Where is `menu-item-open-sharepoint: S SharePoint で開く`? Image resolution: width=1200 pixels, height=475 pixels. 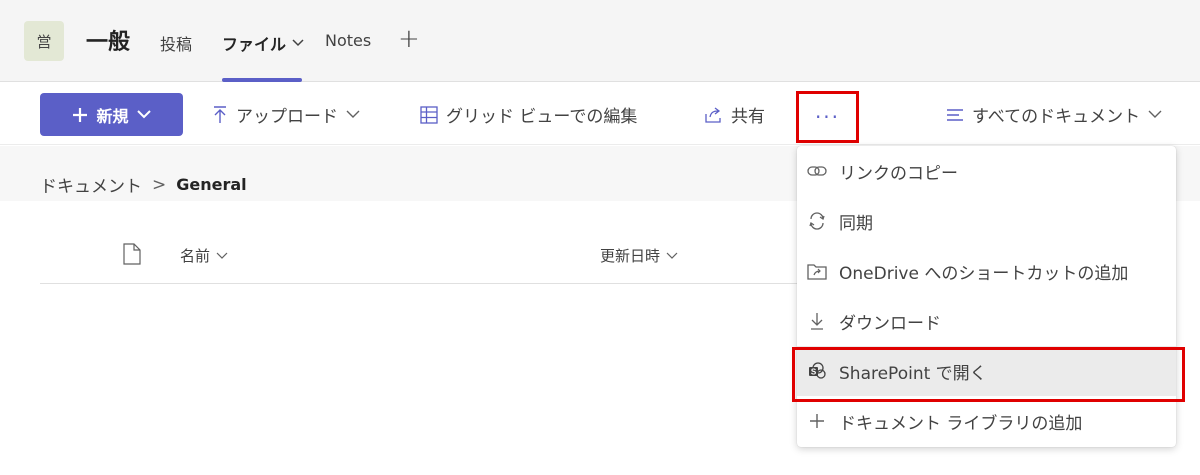
menu-item-open-sharepoint: S SharePoint で開く is located at coordinates (986, 371).